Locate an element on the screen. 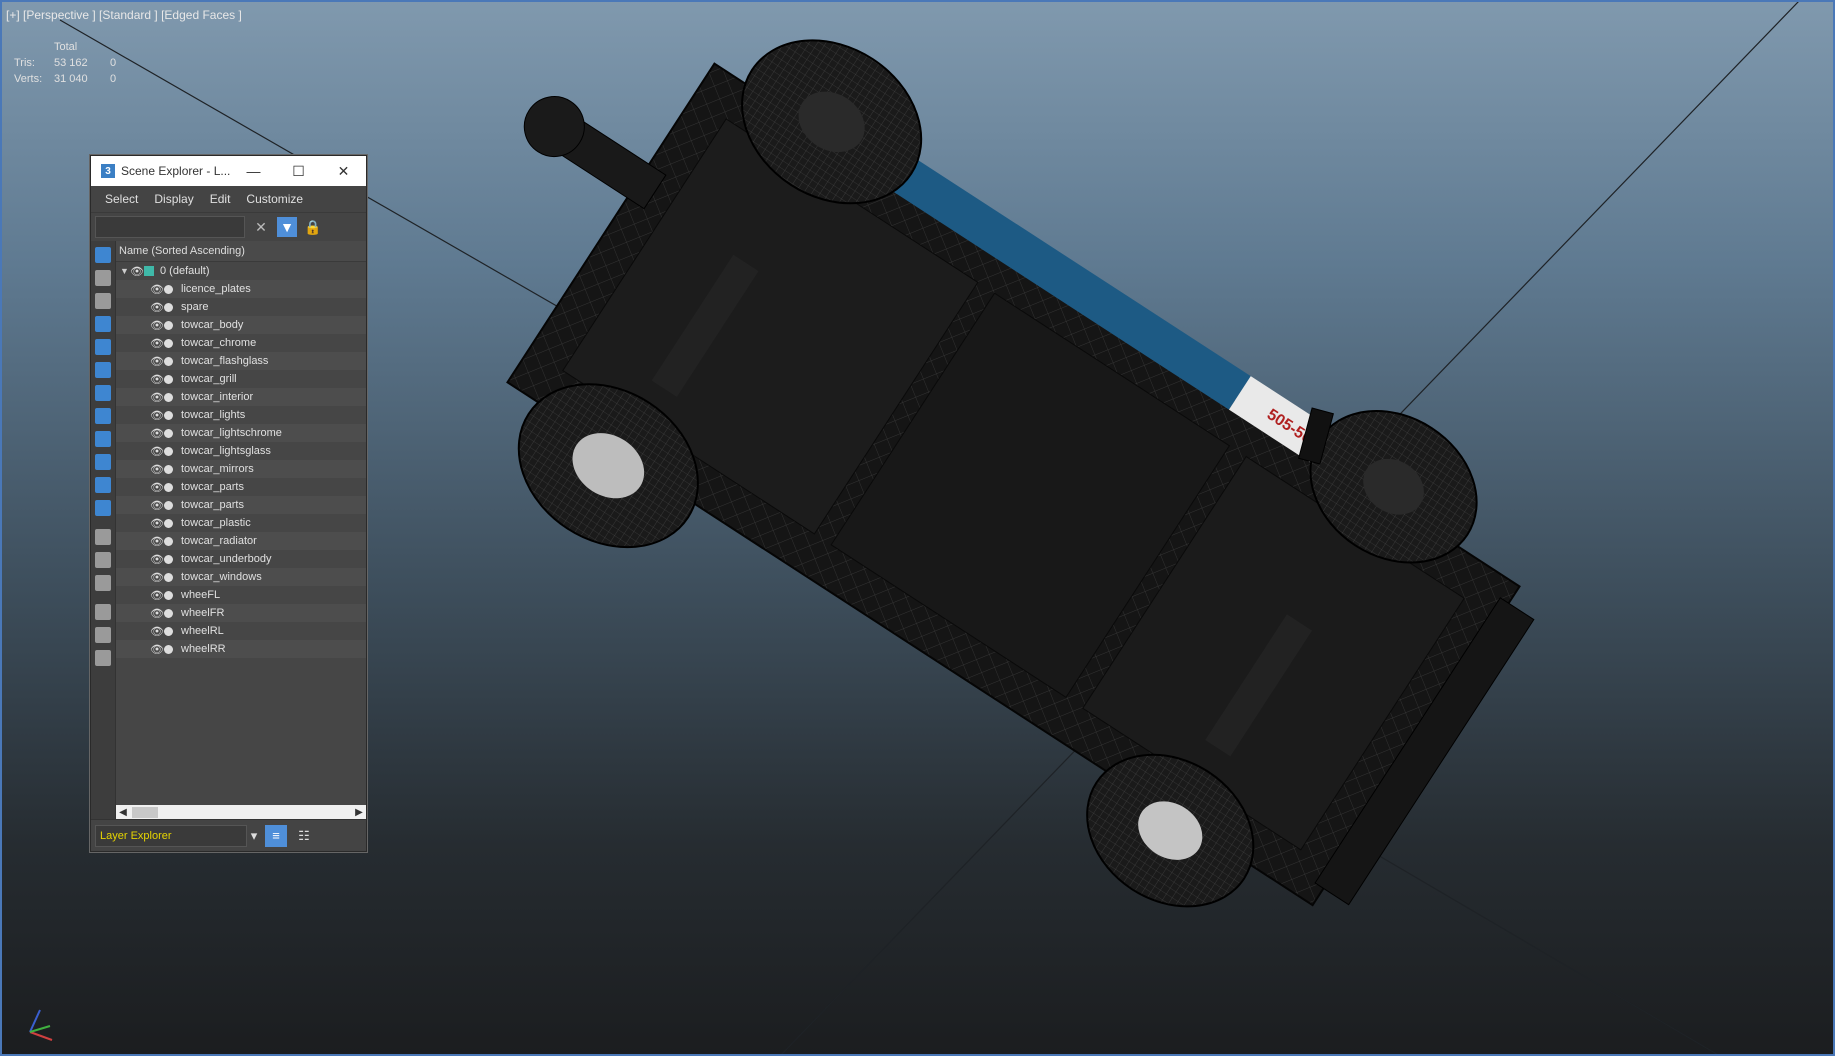 The height and width of the screenshot is (1056, 1835). object-row: 👁 wheeFL is located at coordinates (241, 595).